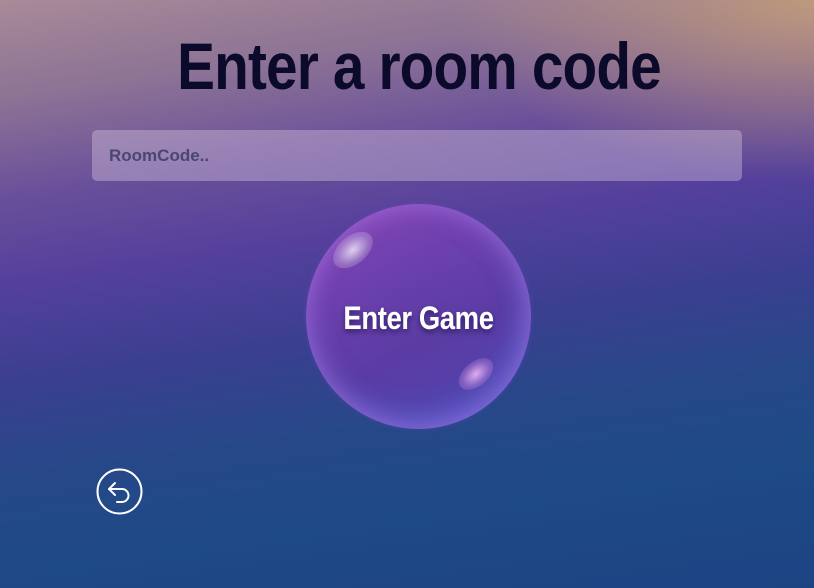 The image size is (814, 588). Describe the element at coordinates (353, 250) in the screenshot. I see `bubble-highlight` at that location.